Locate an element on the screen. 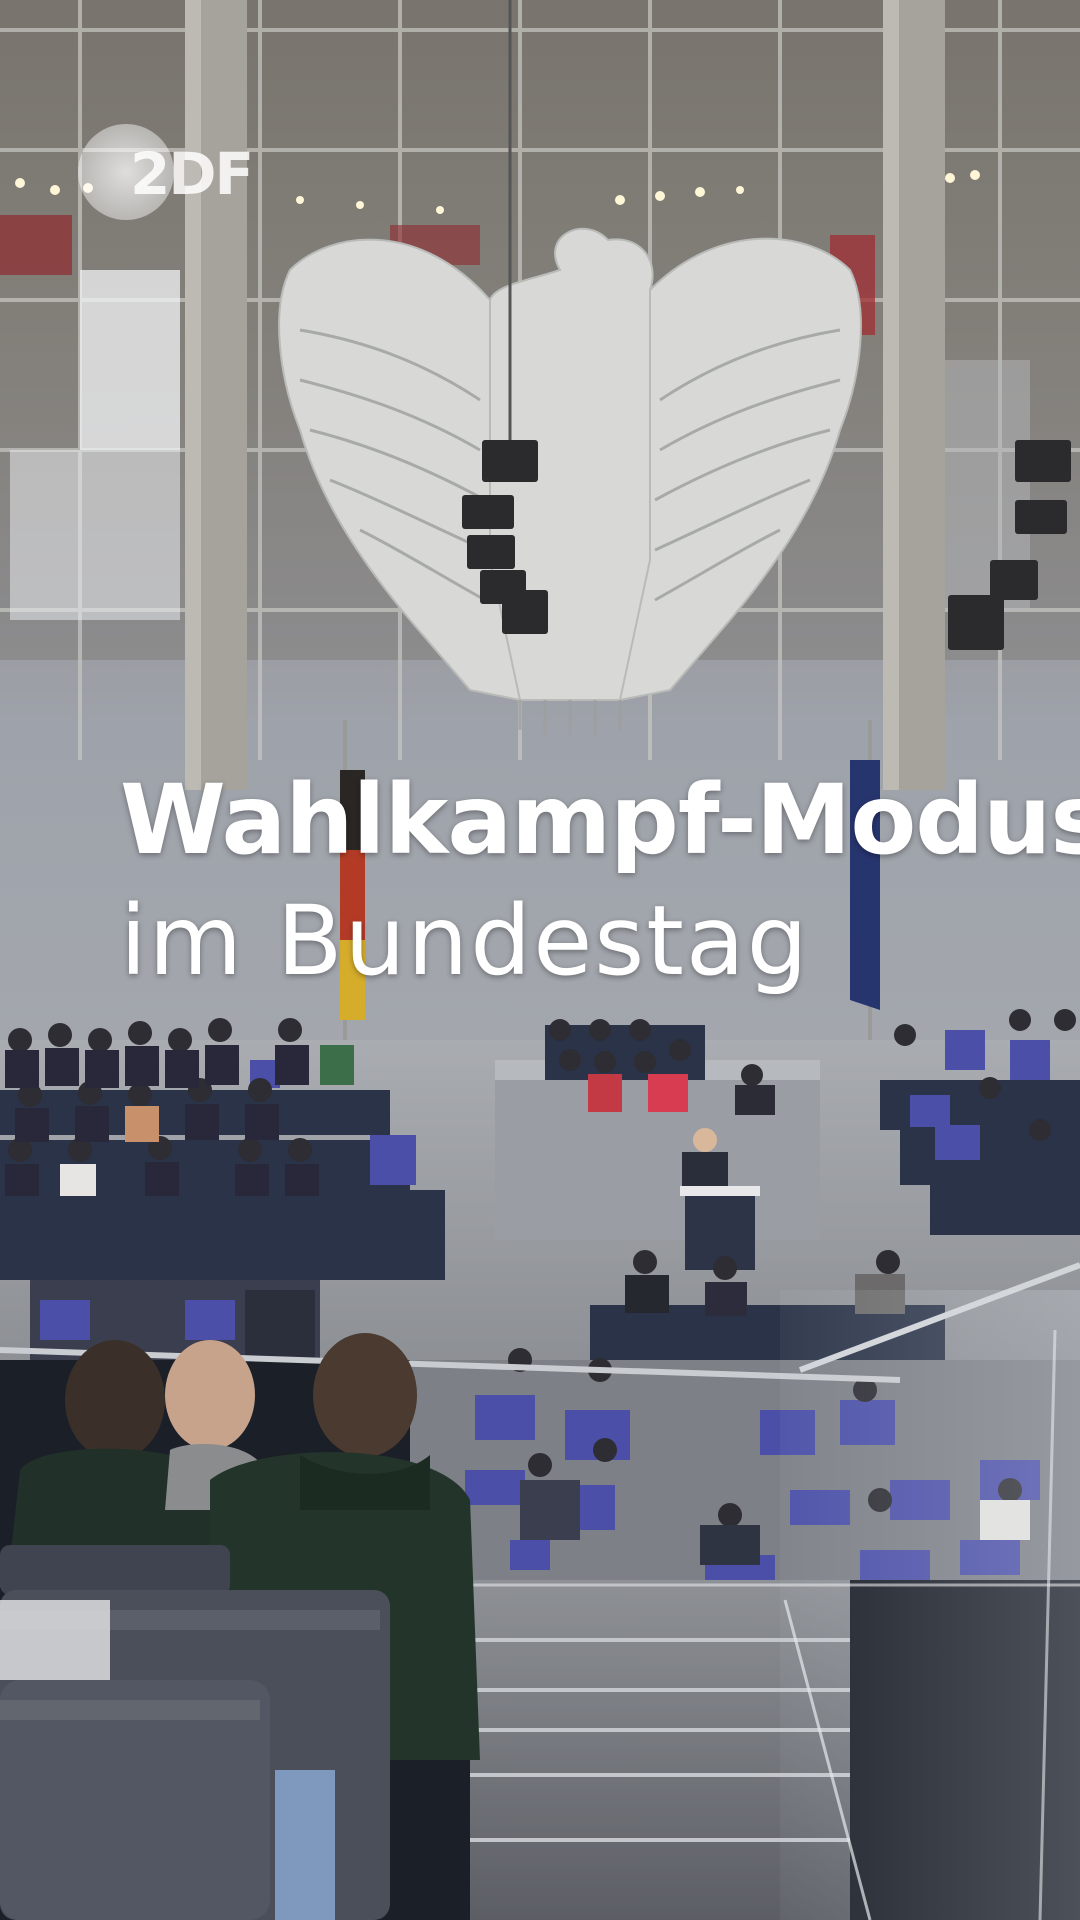 The image size is (1080, 1920). headline-title: Wahlkampf-Modus is located at coordinates (600, 820).